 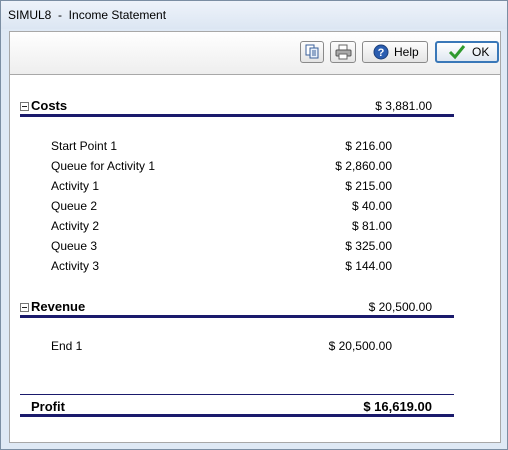 What do you see at coordinates (457, 52) in the screenshot?
I see `checkmark-icon` at bounding box center [457, 52].